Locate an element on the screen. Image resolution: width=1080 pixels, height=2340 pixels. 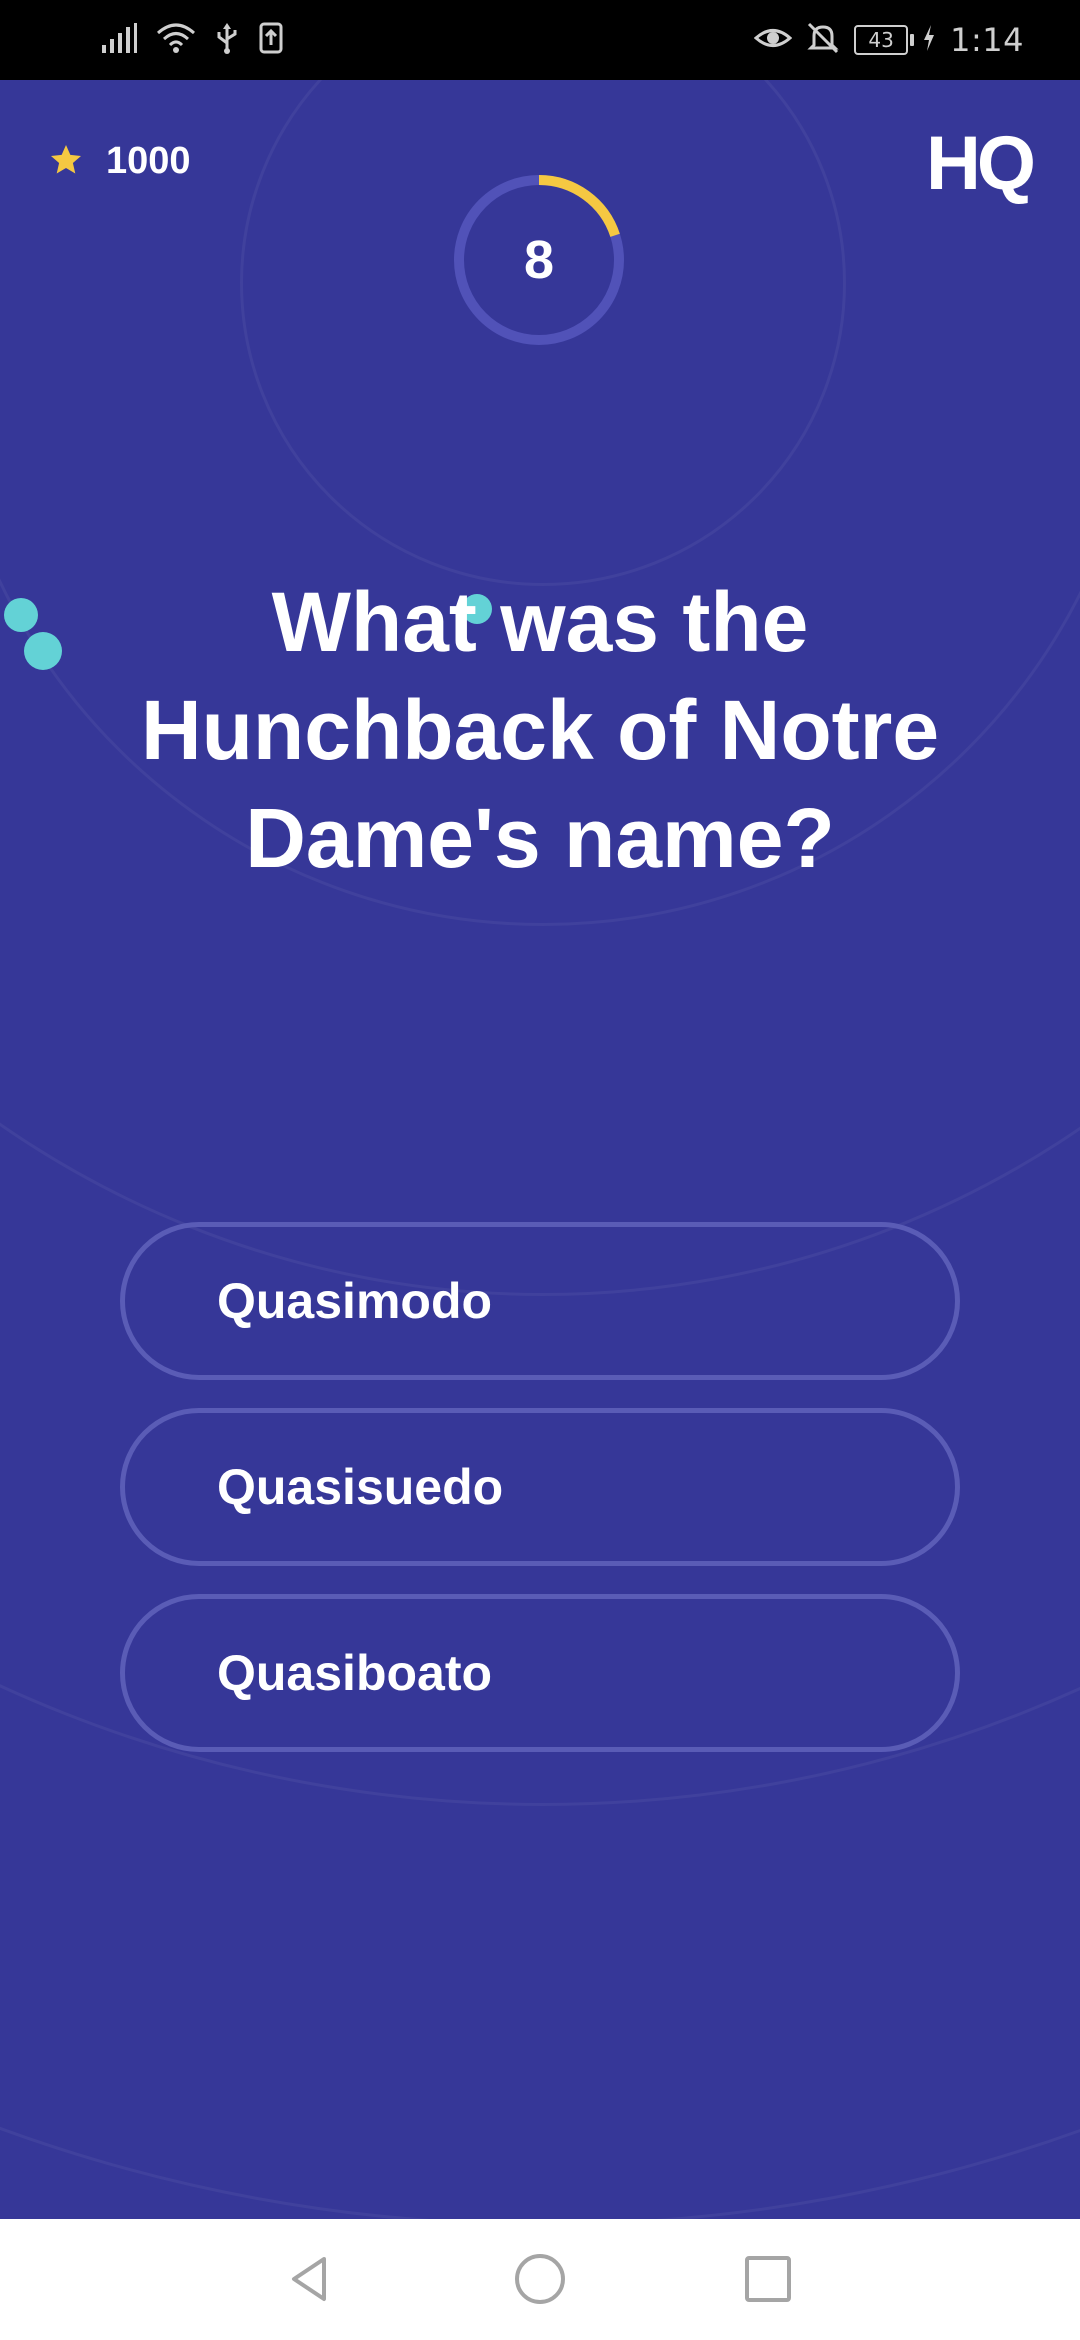
upload-icon is located at coordinates (271, 40).